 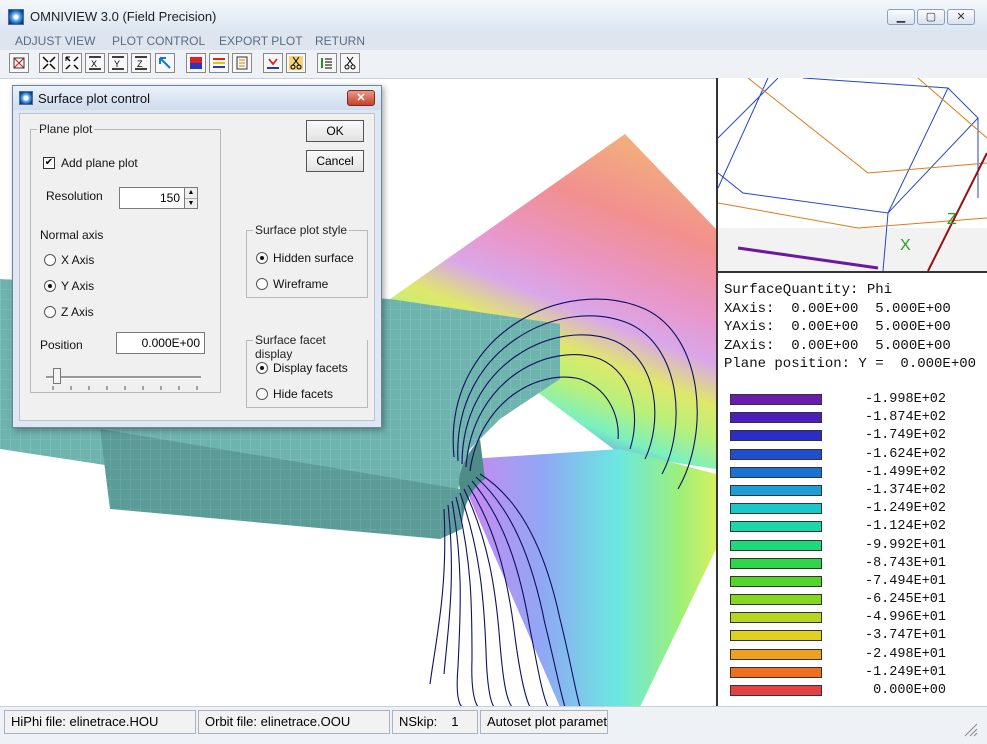 What do you see at coordinates (99, 163) in the screenshot?
I see `add-plane-plot-label: Add plane plot` at bounding box center [99, 163].